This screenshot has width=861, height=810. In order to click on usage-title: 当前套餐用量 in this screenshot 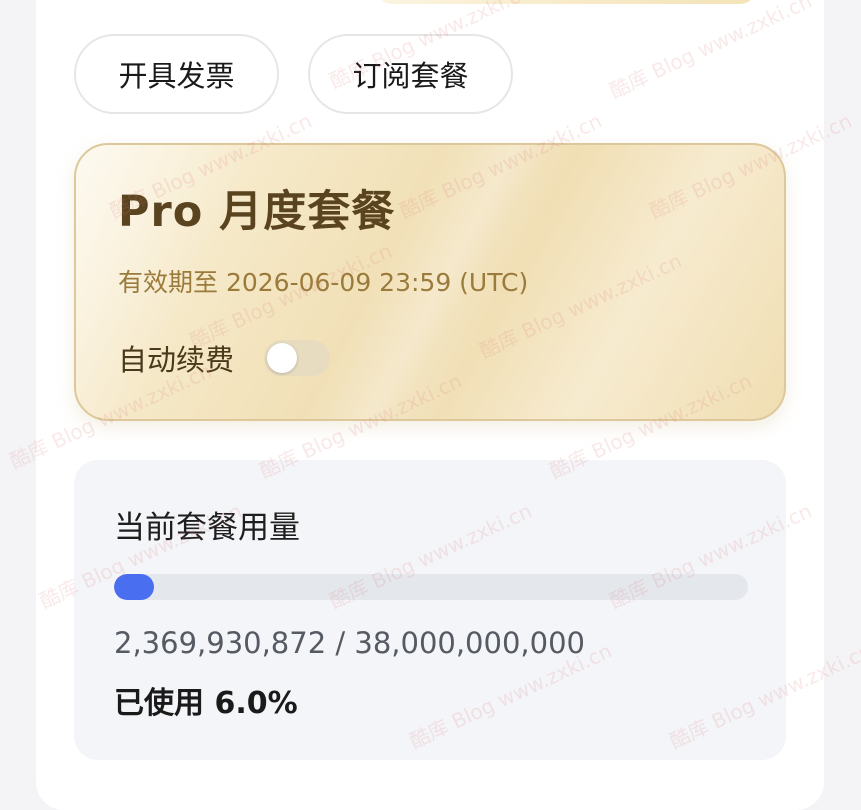, I will do `click(207, 528)`.